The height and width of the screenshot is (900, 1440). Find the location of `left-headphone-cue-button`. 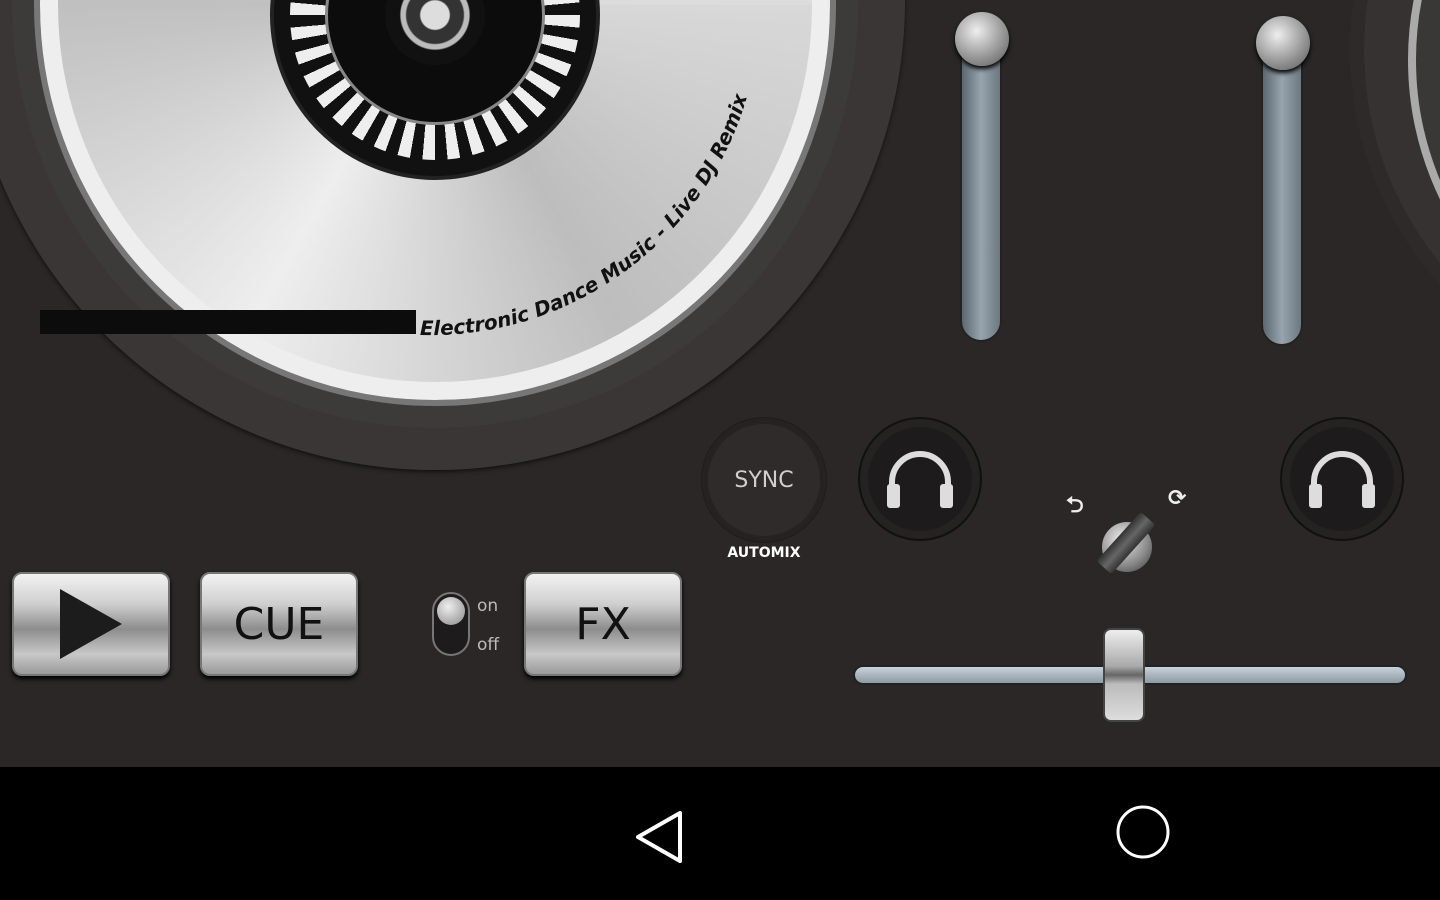

left-headphone-cue-button is located at coordinates (920, 479).